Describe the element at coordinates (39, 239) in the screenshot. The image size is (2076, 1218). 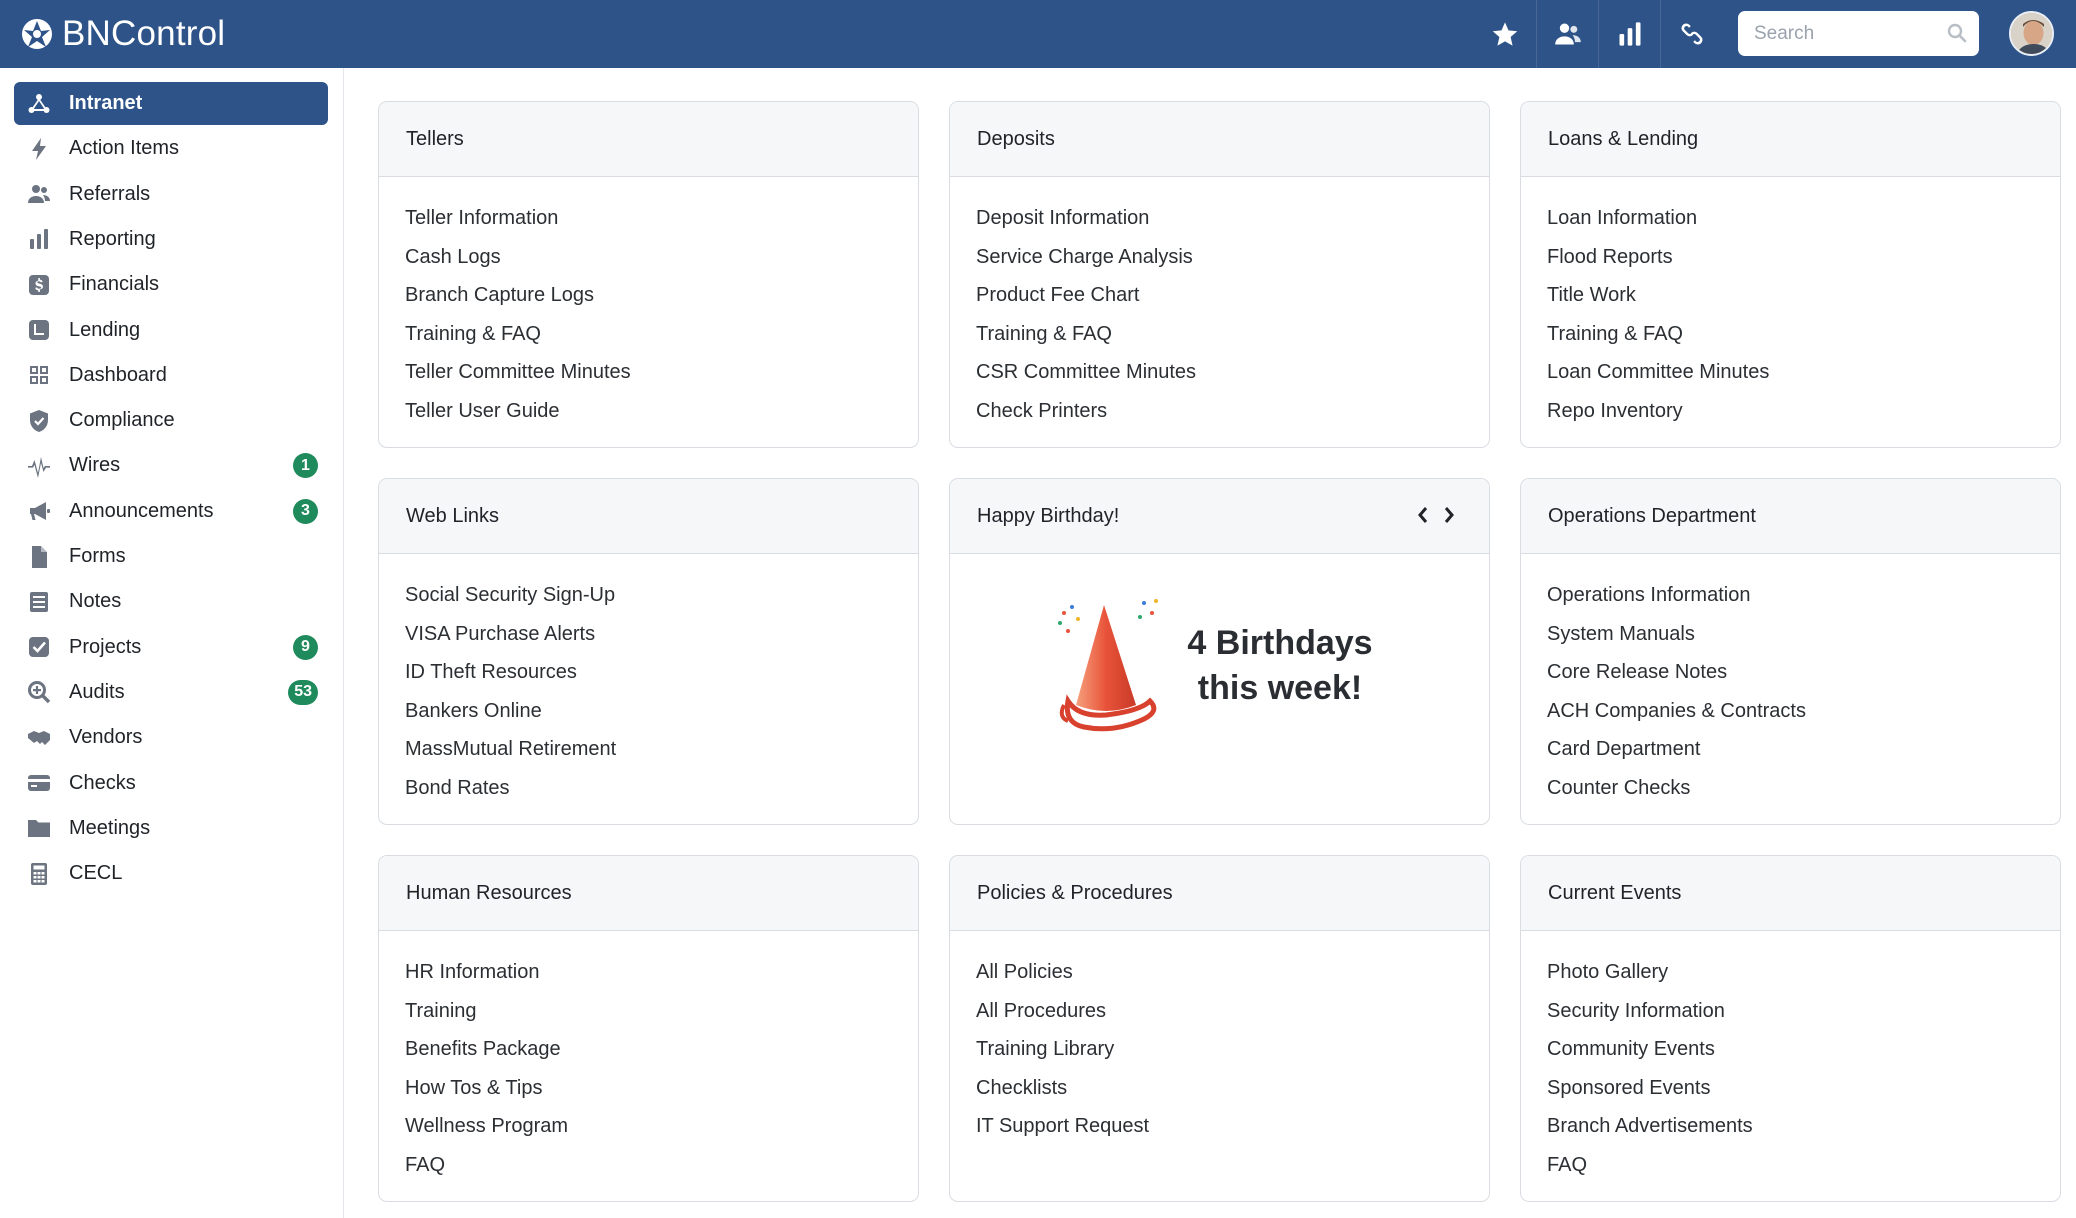
I see `bar-chart-icon` at that location.